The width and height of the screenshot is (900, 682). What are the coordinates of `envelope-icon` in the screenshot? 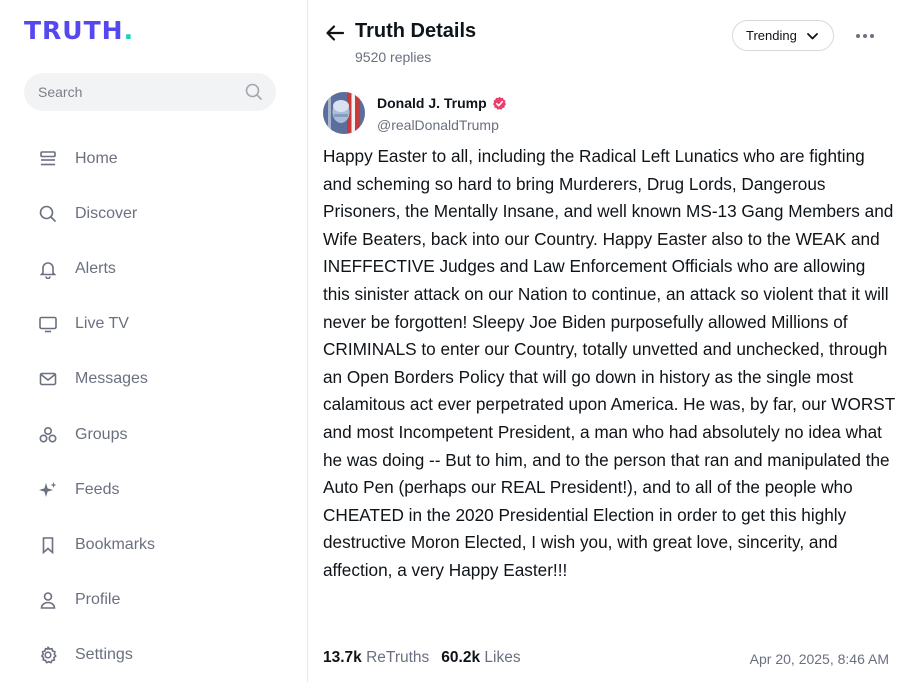 It's located at (48, 379).